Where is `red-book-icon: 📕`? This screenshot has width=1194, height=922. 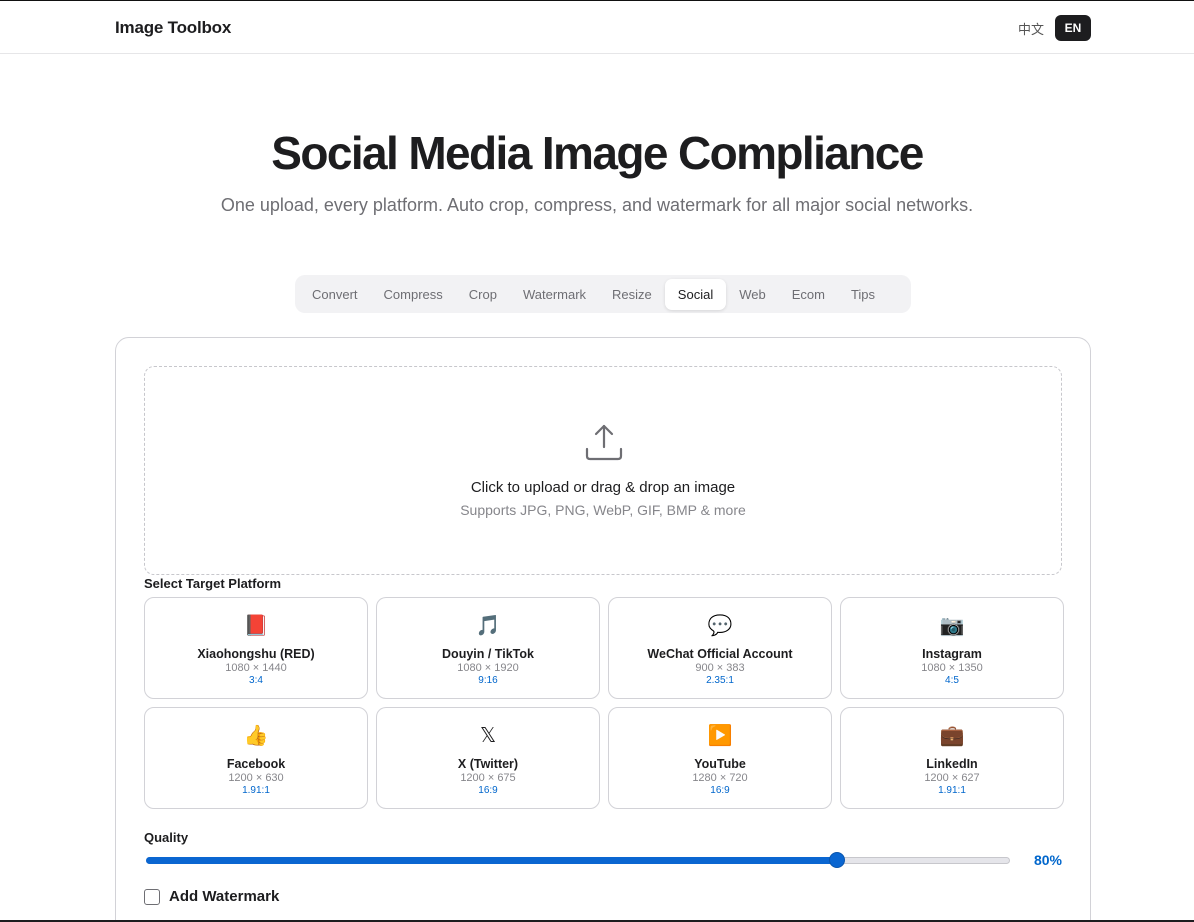
red-book-icon: 📕 is located at coordinates (256, 626).